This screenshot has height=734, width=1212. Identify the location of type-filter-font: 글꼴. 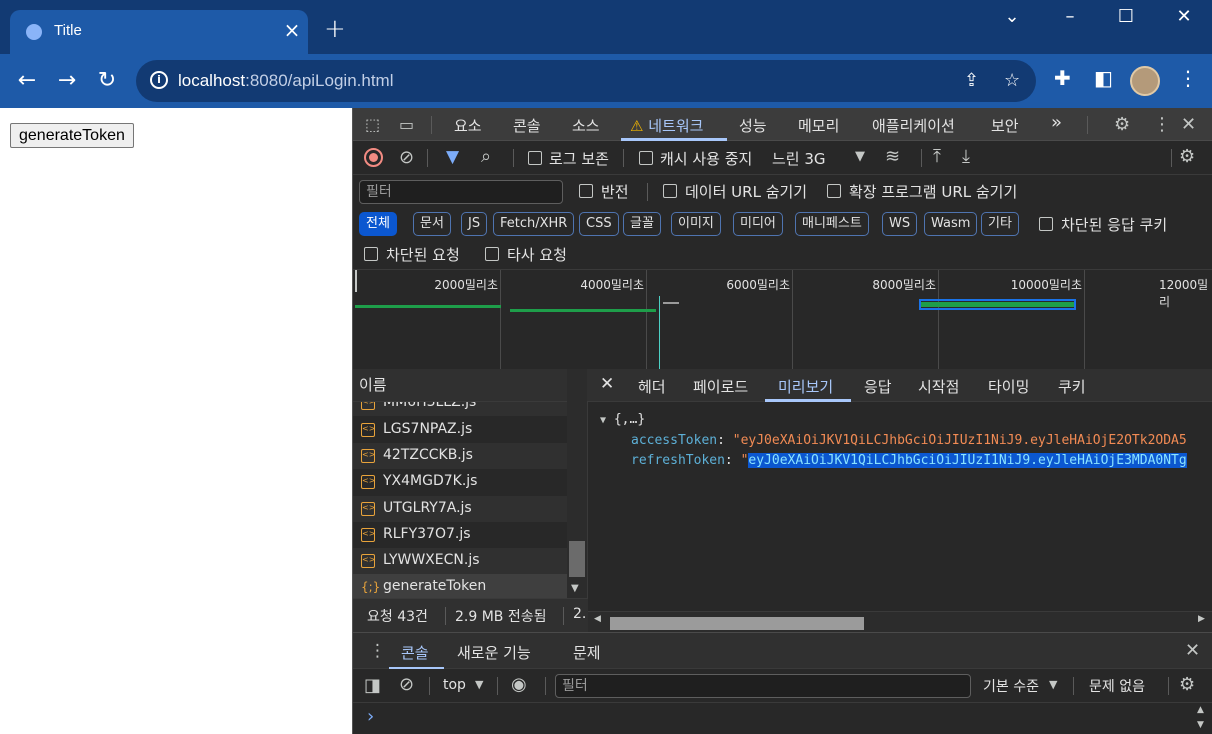
(642, 224).